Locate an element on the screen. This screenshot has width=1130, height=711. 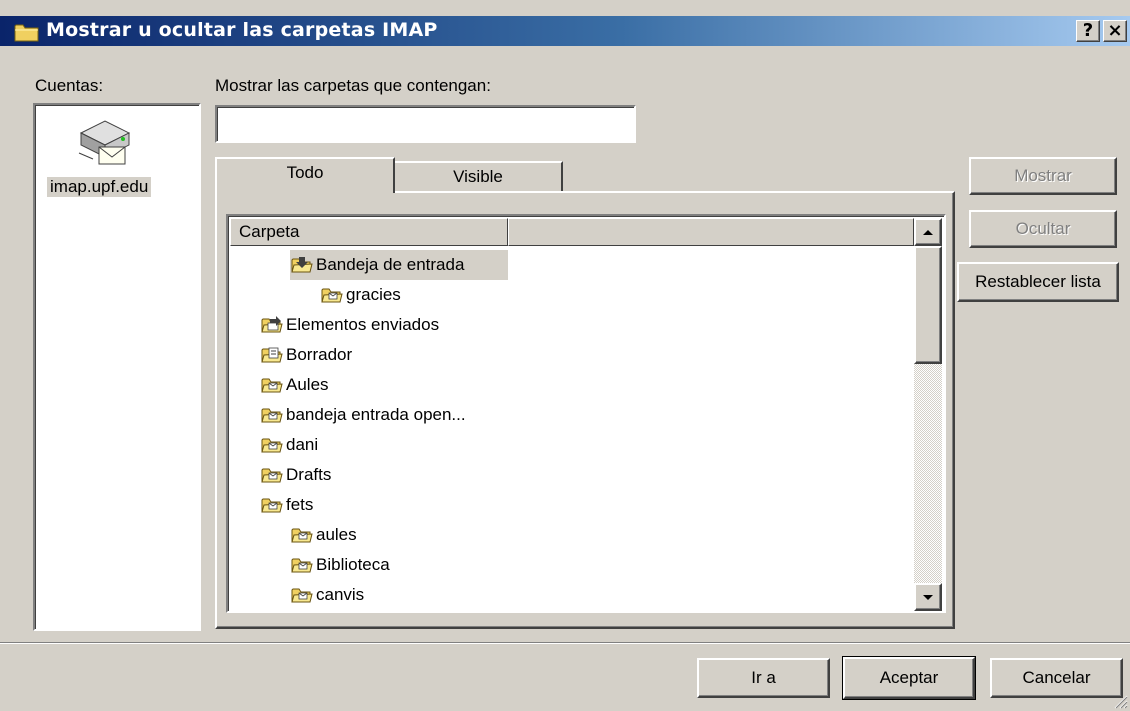
scroll-up-button is located at coordinates (928, 232).